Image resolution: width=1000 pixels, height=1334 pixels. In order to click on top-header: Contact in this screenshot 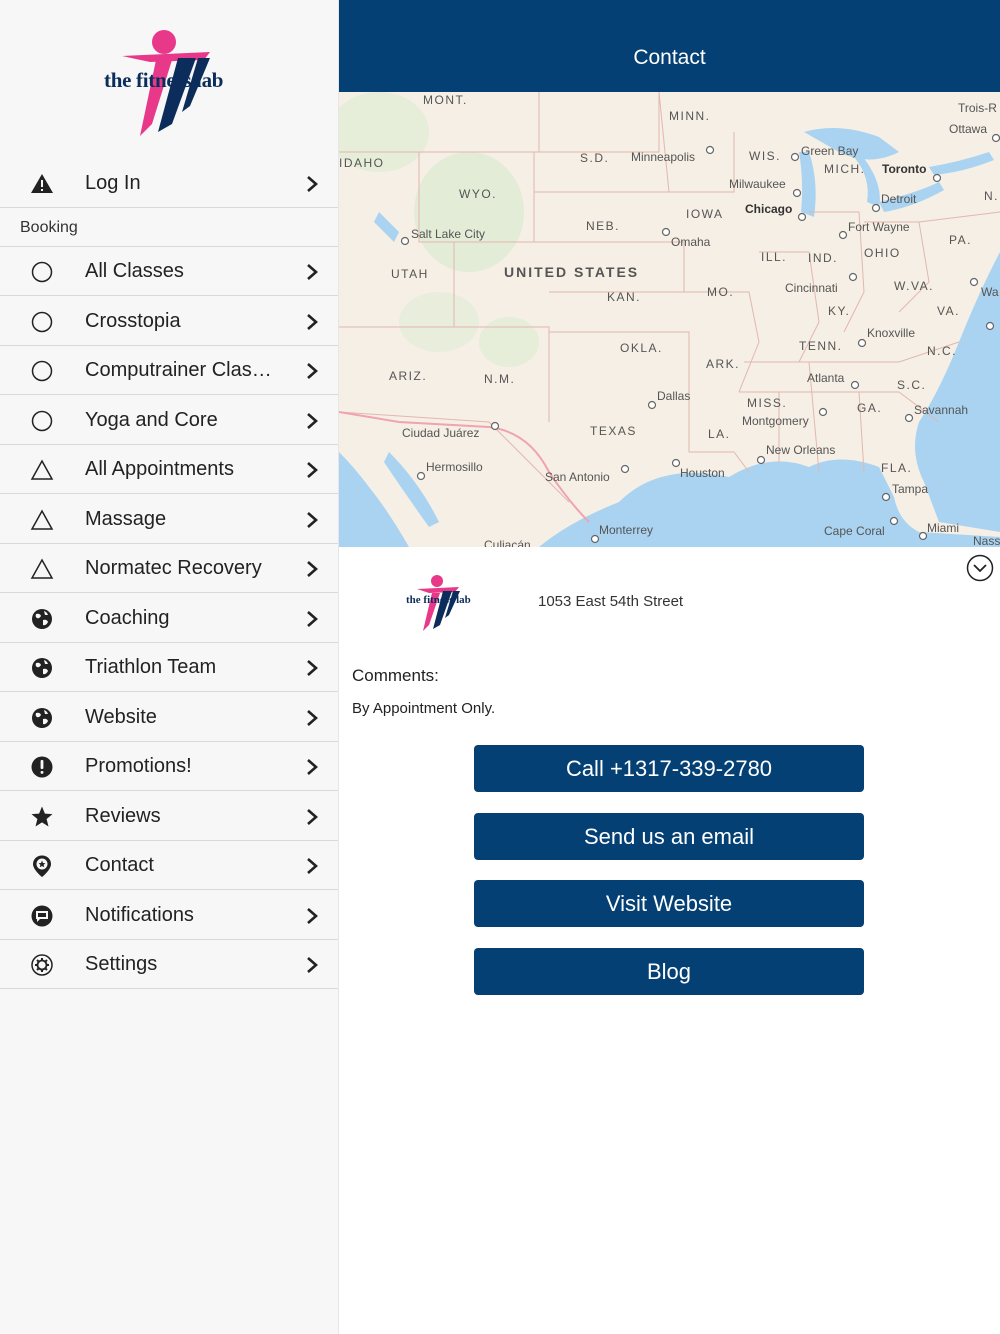, I will do `click(669, 46)`.